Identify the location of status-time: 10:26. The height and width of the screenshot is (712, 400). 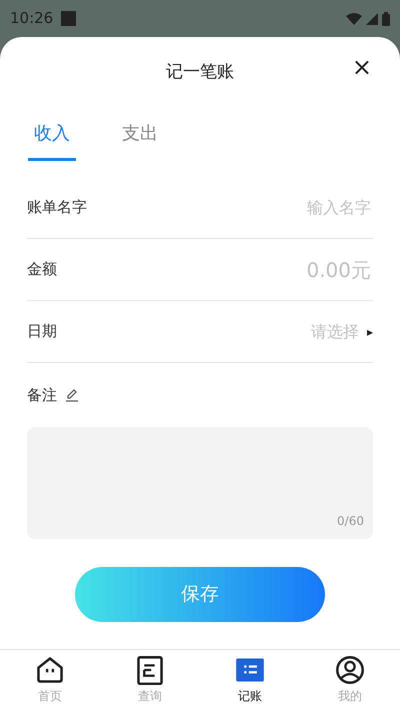
(32, 19).